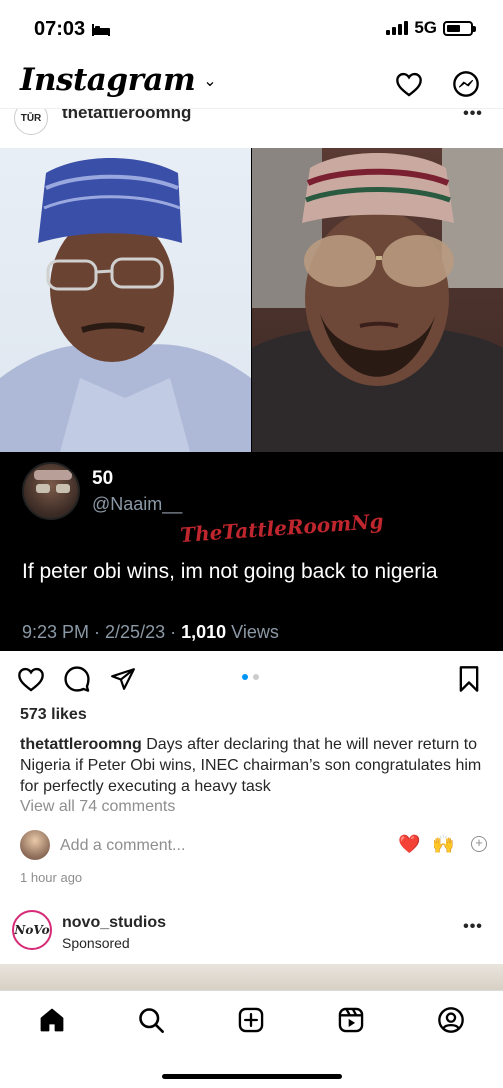  I want to click on chevron-down-icon: ⌄, so click(210, 80).